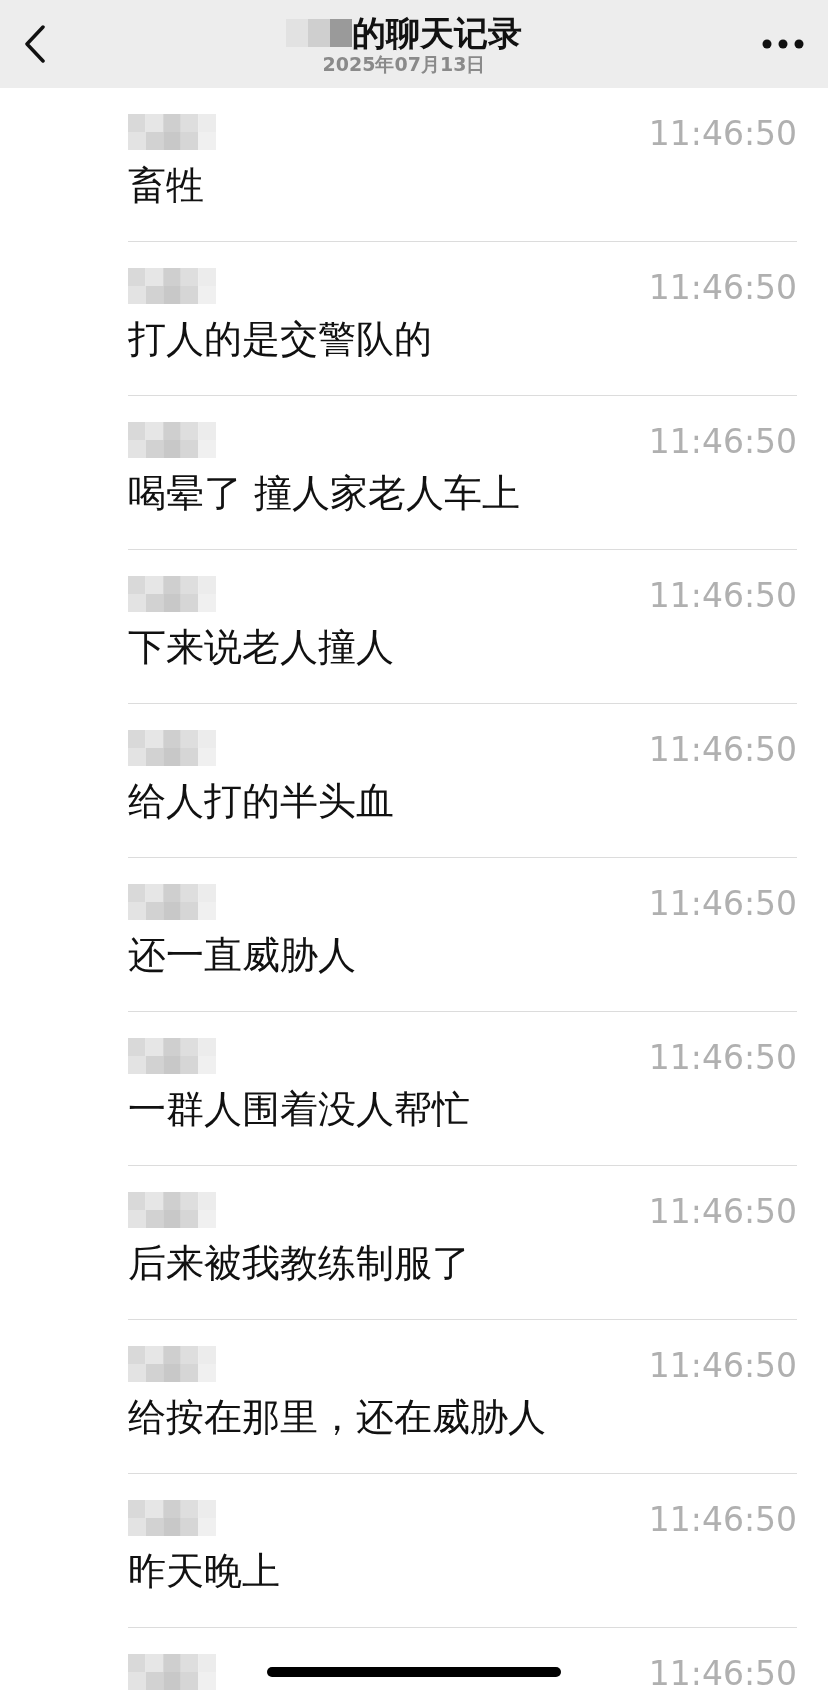 The image size is (828, 1696). What do you see at coordinates (299, 1263) in the screenshot?
I see `message-text: 后来被我教练制服了` at bounding box center [299, 1263].